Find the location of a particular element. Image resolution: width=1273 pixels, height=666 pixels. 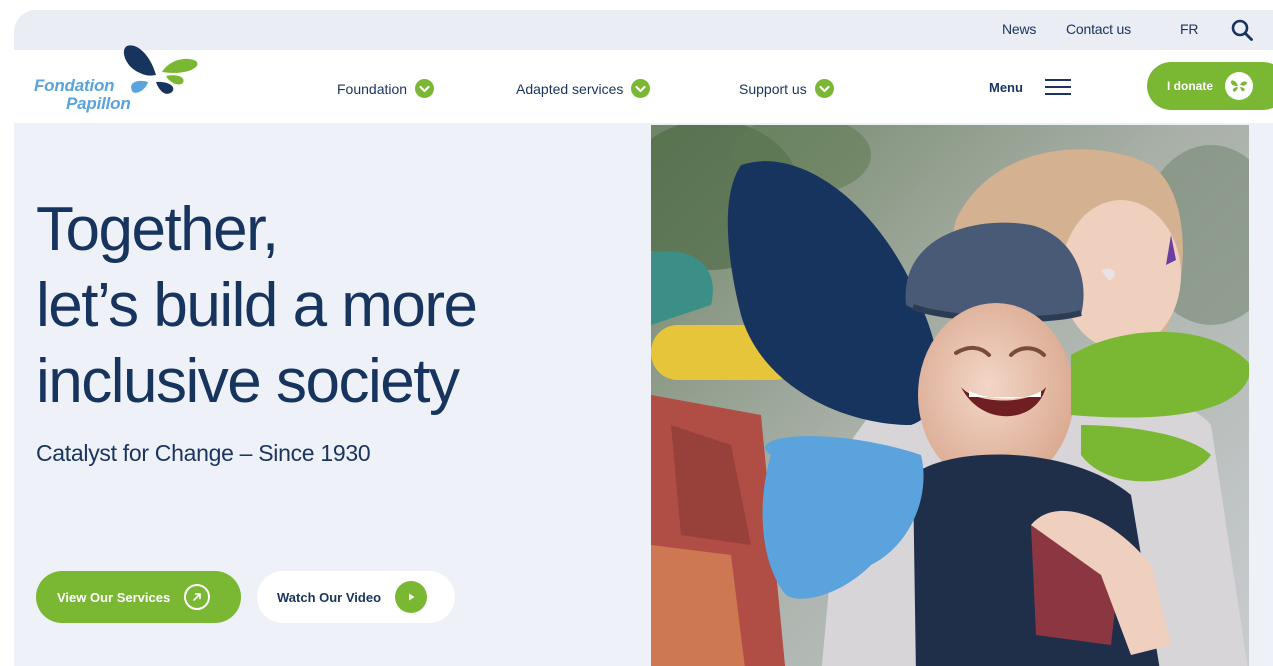

logo: Fondation Papillon is located at coordinates (124, 82).